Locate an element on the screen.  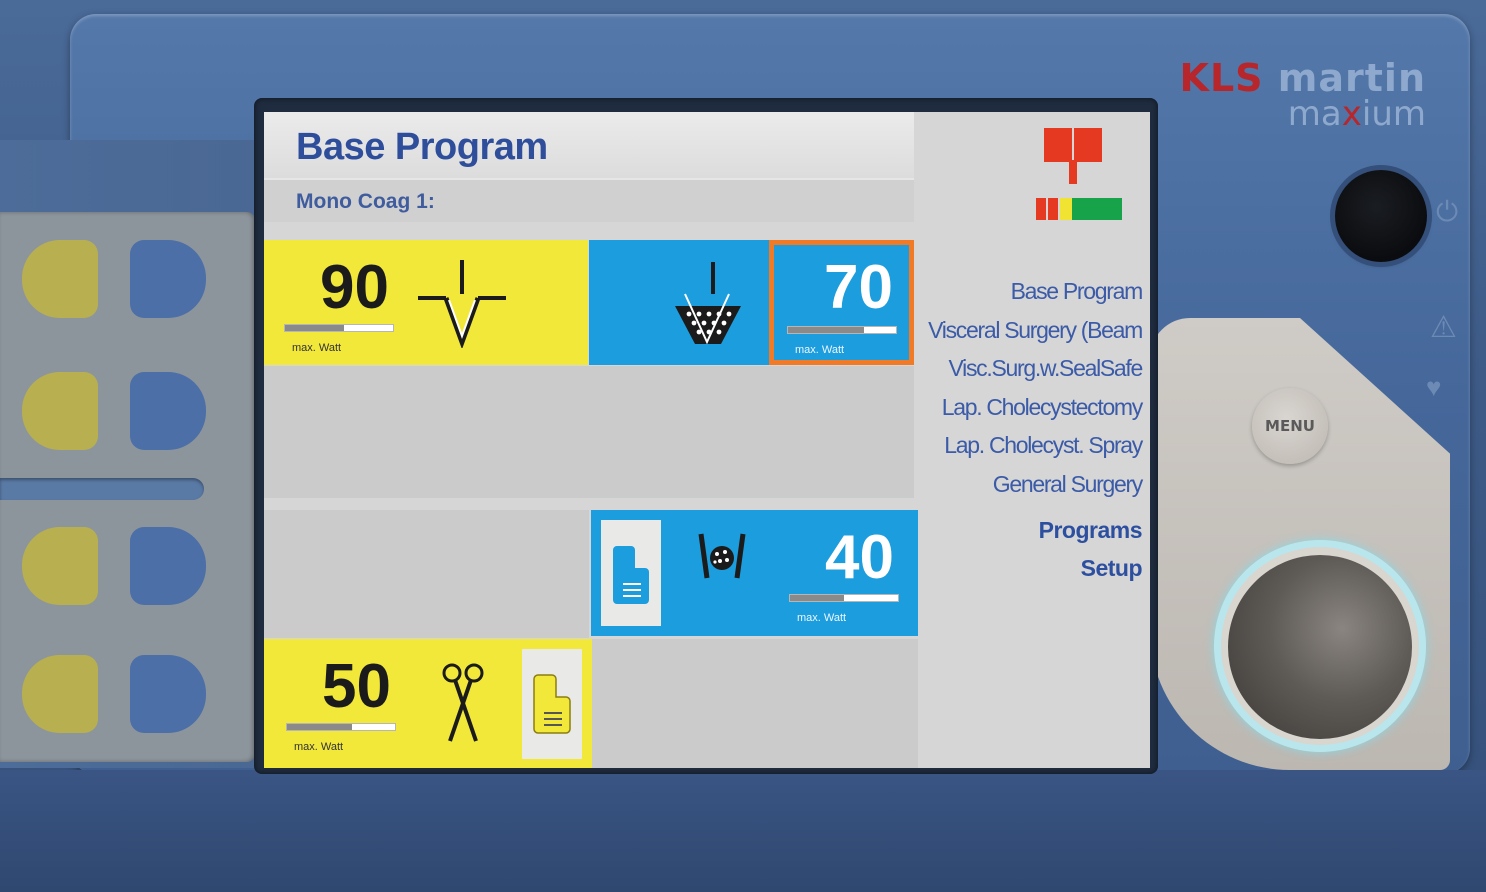
soft-coag-icon is located at coordinates (708, 303).